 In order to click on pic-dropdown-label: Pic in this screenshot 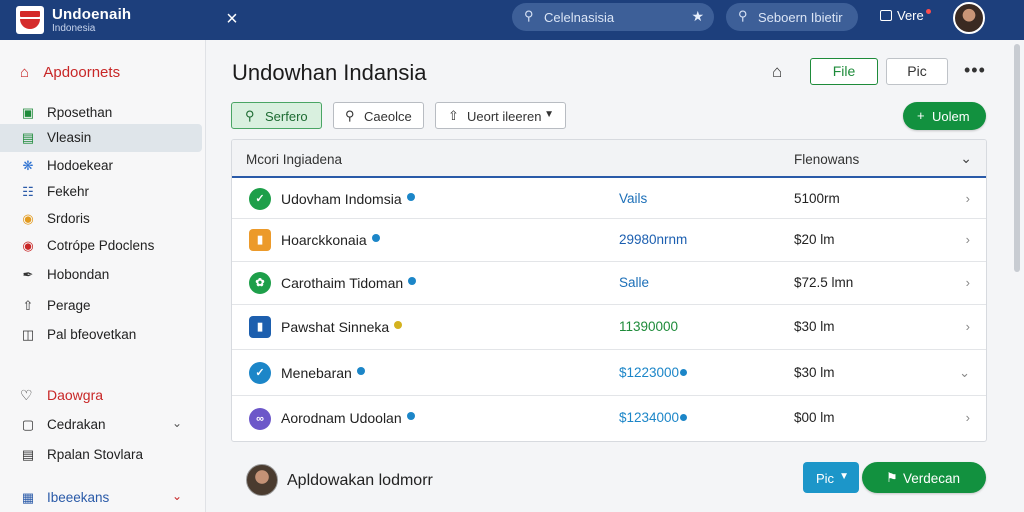, I will do `click(825, 478)`.